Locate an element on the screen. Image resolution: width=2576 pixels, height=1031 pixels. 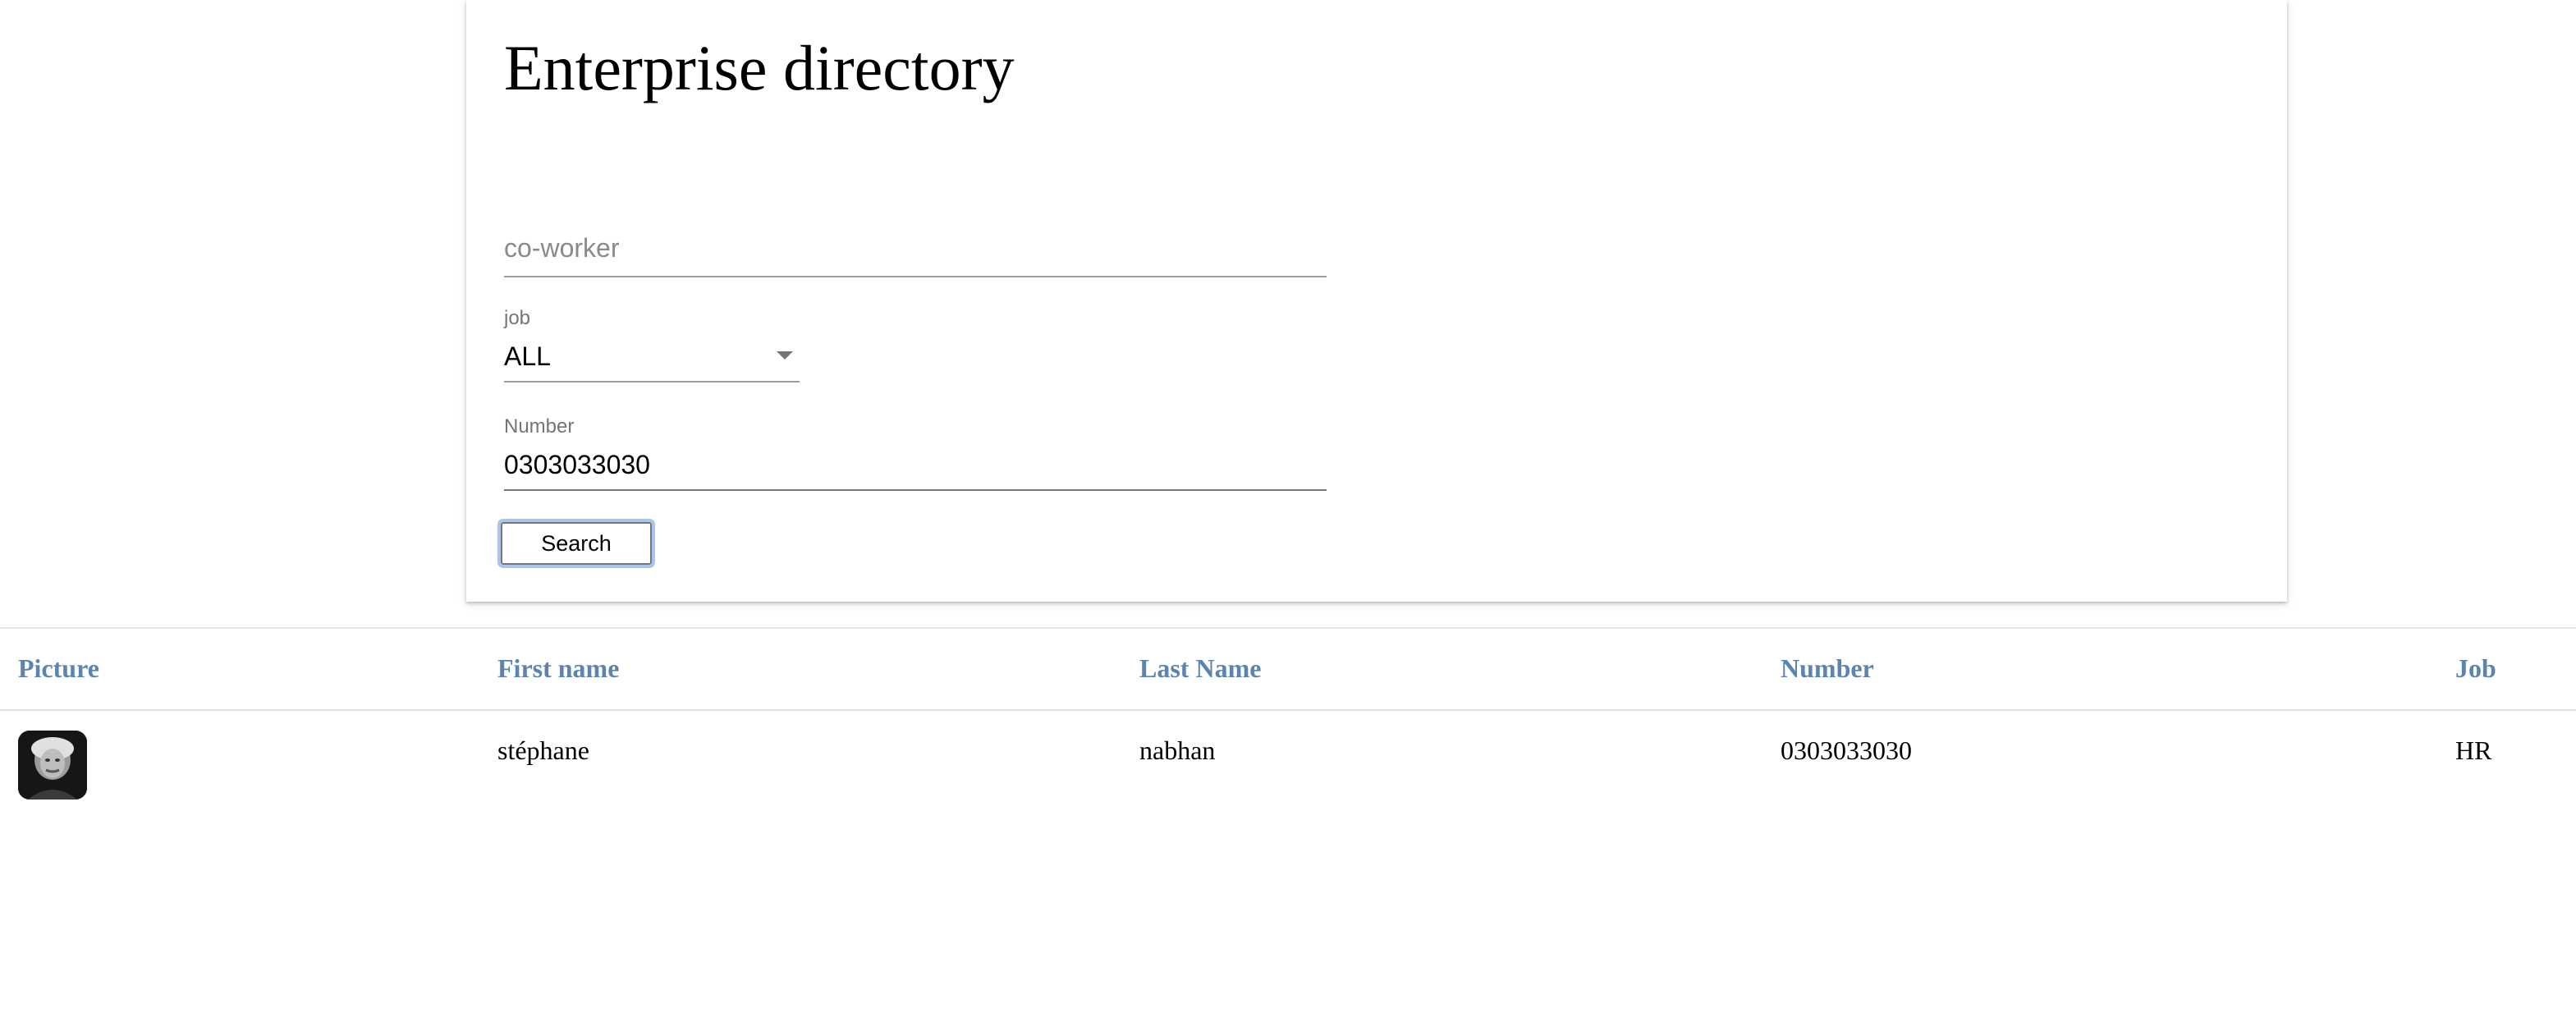
avatar is located at coordinates (53, 766).